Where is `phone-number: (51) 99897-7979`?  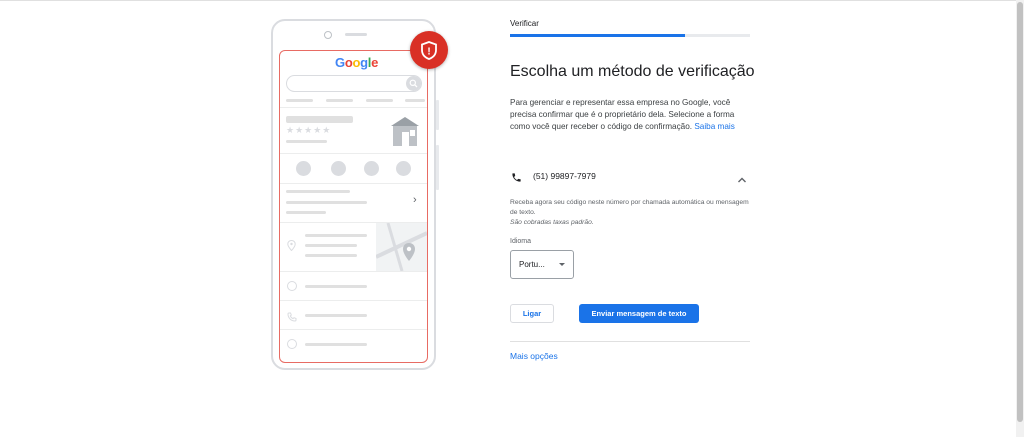
phone-number: (51) 99897-7979 is located at coordinates (564, 176).